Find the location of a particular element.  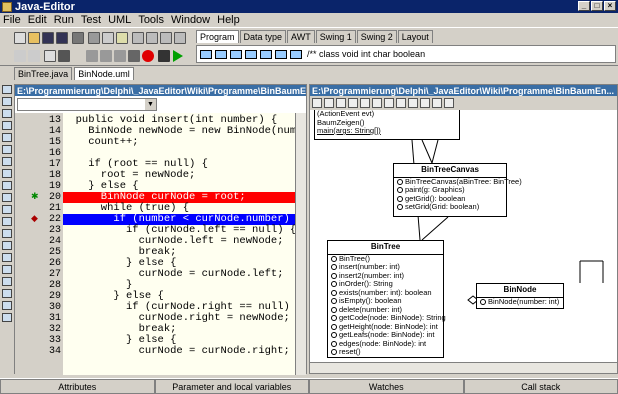

tab-swing-1: Swing 1 is located at coordinates (335, 36).